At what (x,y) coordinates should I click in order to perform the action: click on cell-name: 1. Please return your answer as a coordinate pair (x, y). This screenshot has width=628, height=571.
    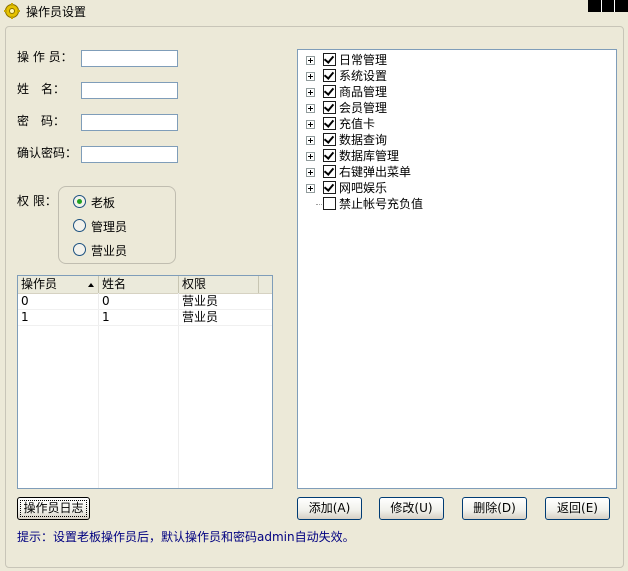
    Looking at the image, I should click on (106, 317).